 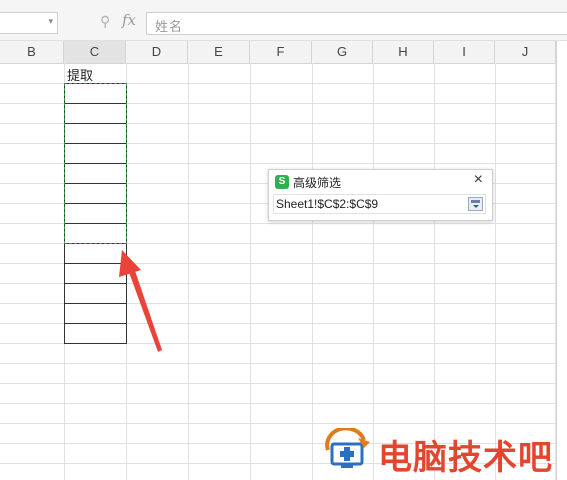 I want to click on watermark-logo-icon, so click(x=347, y=447).